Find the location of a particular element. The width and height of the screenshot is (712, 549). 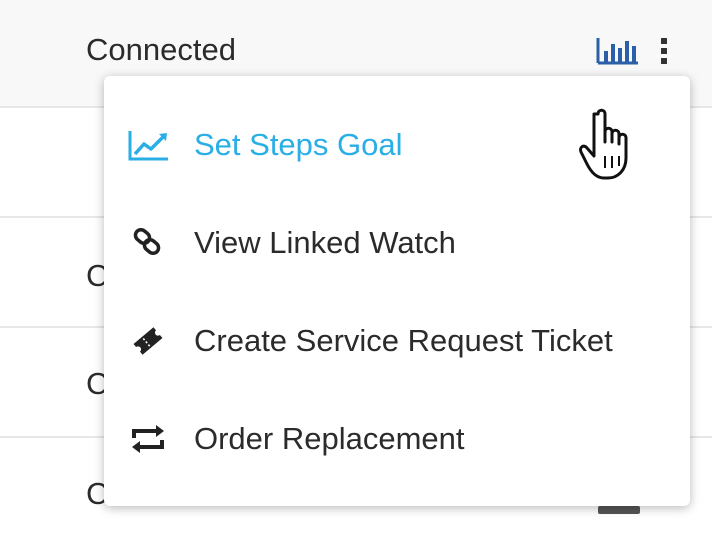

menu-item-label: Order Replacement is located at coordinates (329, 438).